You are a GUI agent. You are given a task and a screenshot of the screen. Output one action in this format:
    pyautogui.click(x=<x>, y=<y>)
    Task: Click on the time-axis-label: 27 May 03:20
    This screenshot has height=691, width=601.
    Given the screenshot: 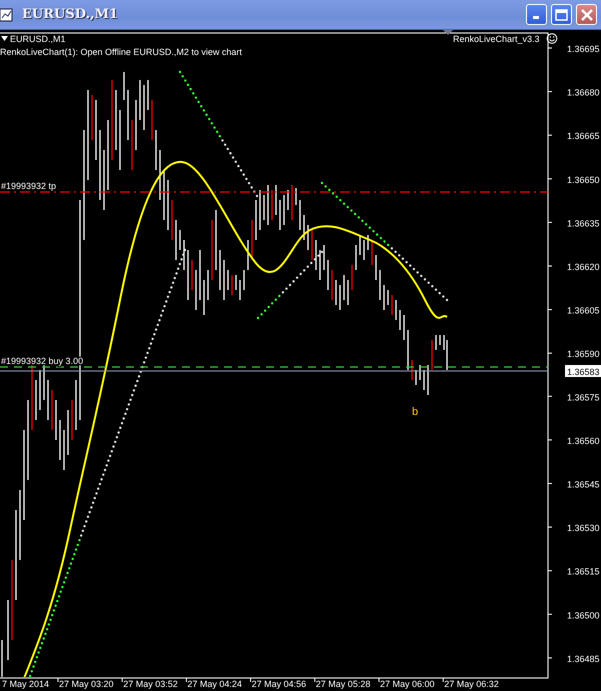 What is the action you would take?
    pyautogui.click(x=86, y=684)
    